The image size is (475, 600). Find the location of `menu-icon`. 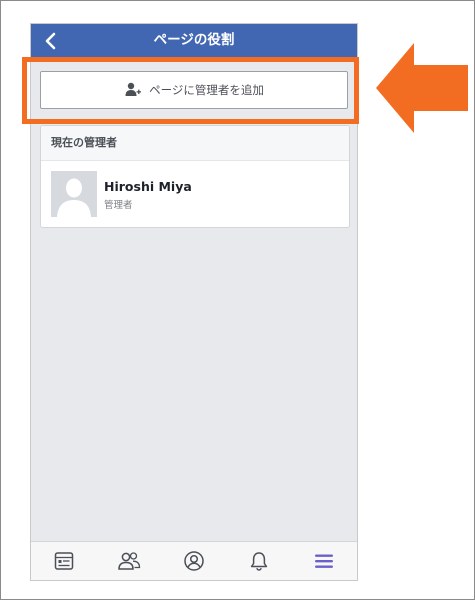

menu-icon is located at coordinates (324, 561).